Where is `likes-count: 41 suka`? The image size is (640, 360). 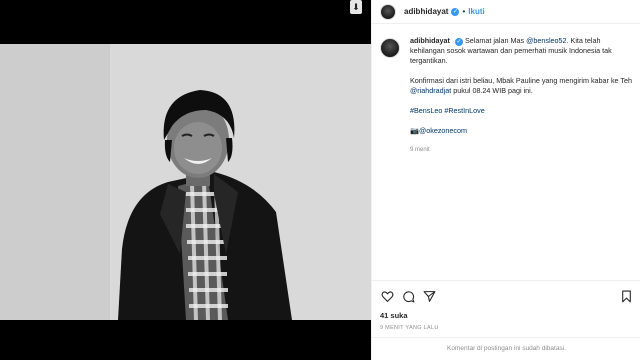
likes-count: 41 suka is located at coordinates (506, 315).